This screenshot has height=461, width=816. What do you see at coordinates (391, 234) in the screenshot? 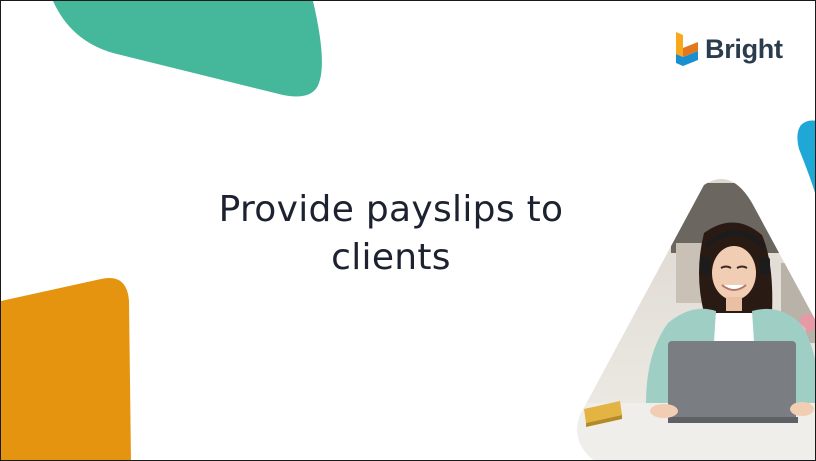
I see `slide-title: Provide payslips to clients` at bounding box center [391, 234].